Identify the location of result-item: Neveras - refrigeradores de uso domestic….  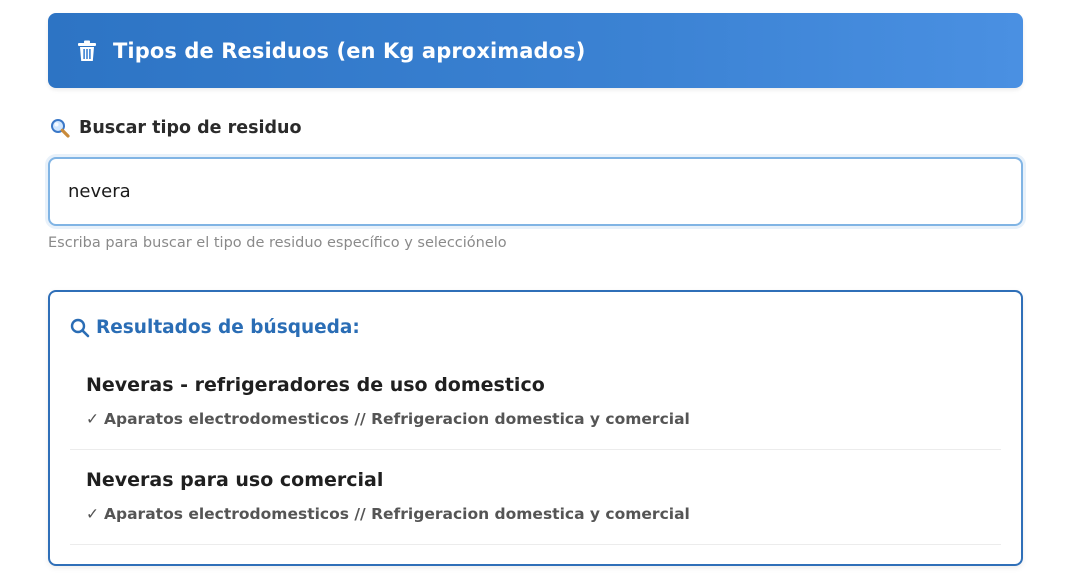
(535, 402).